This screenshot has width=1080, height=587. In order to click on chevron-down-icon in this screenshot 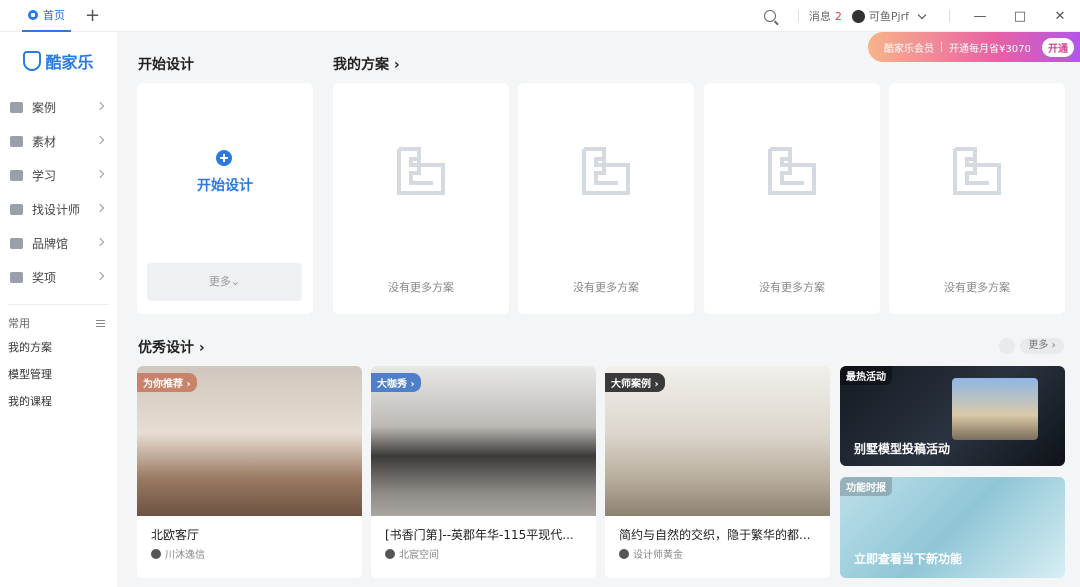, I will do `click(922, 14)`.